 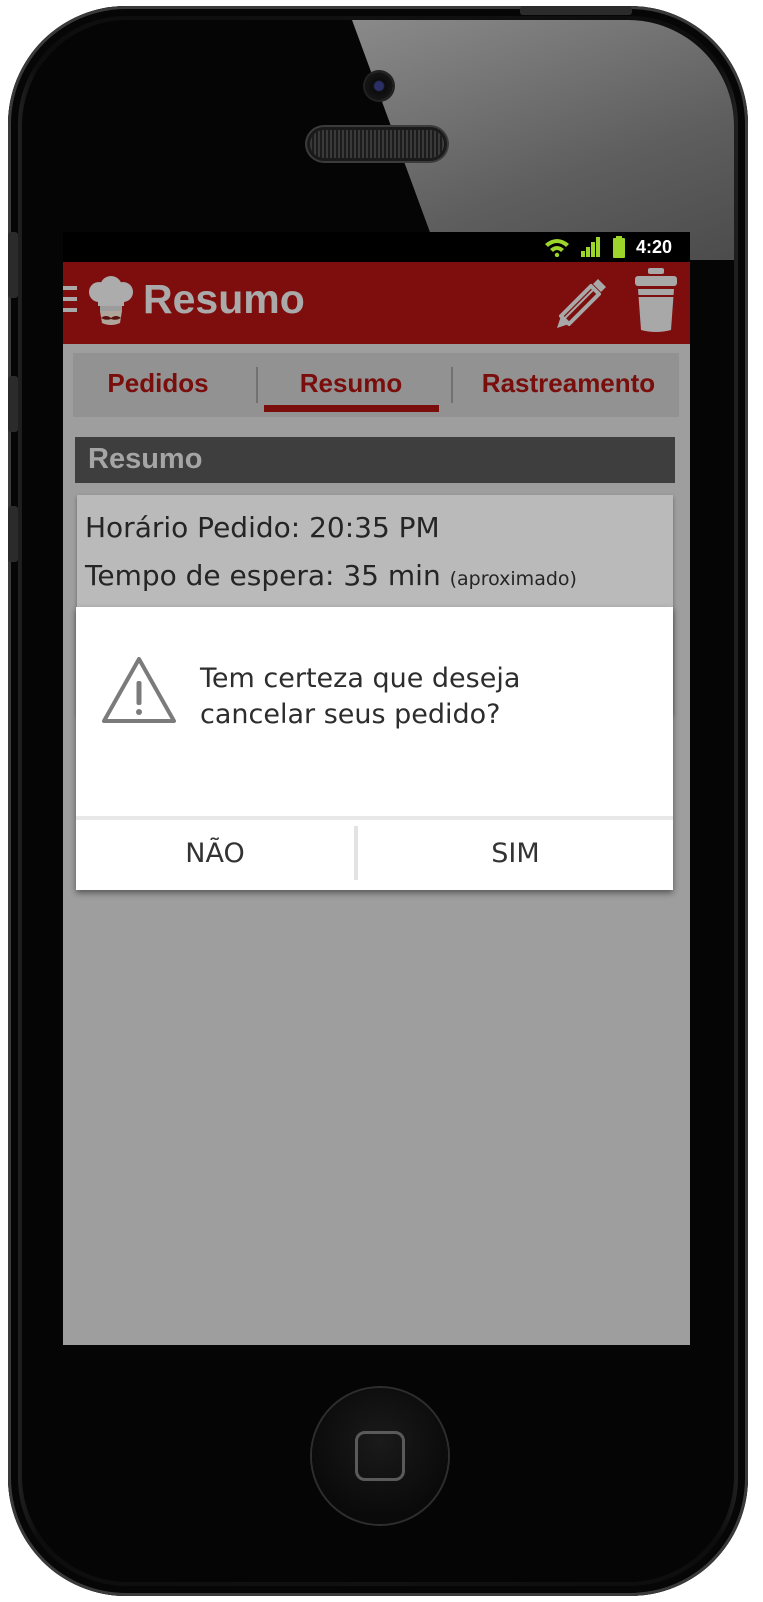 I want to click on power-button, so click(x=576, y=10).